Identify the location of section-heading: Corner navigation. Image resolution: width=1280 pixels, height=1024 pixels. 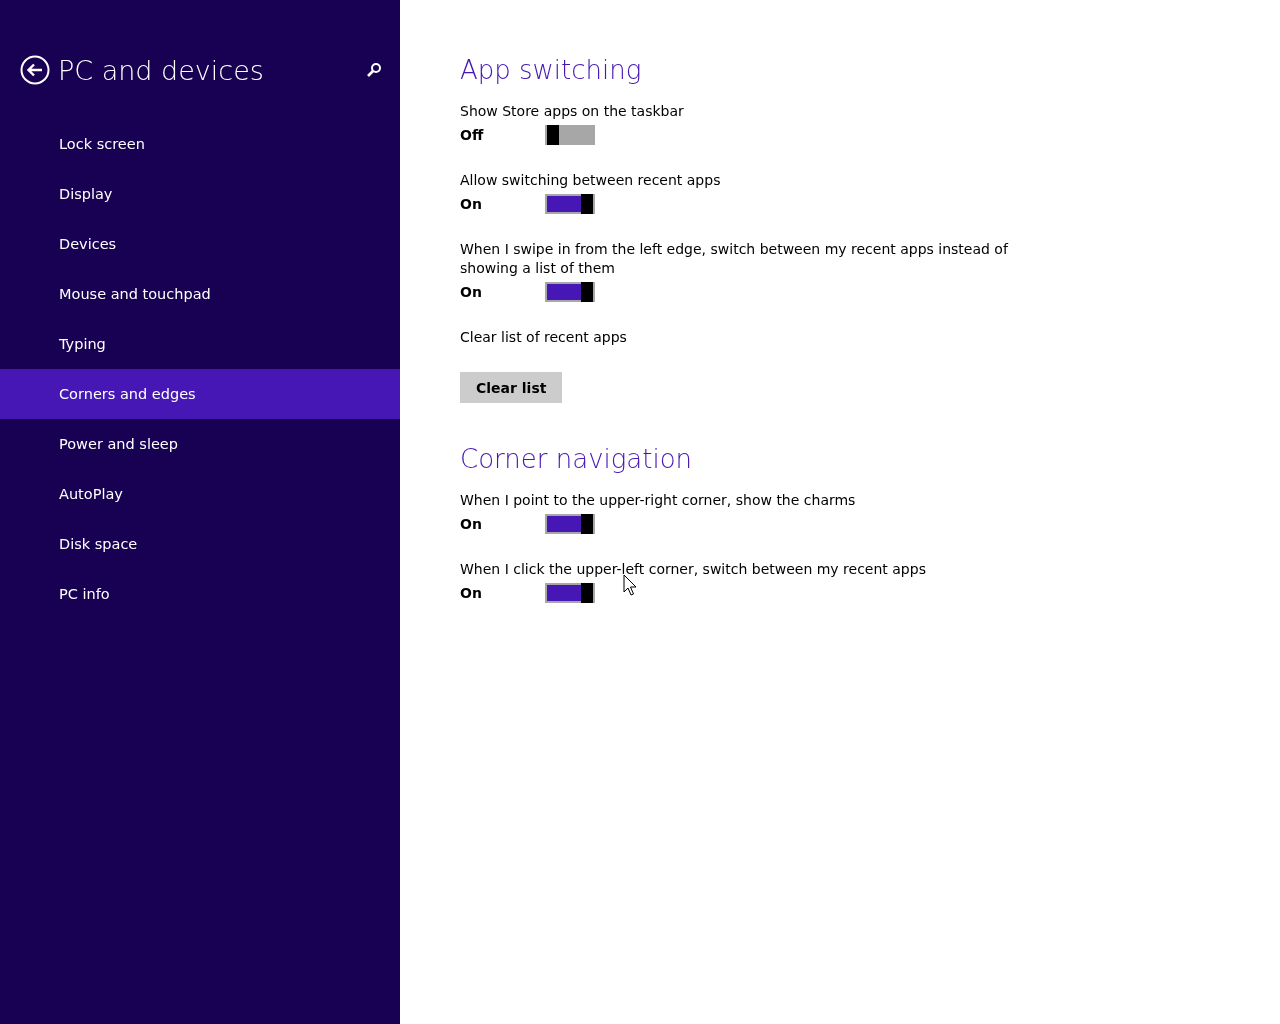
(577, 459).